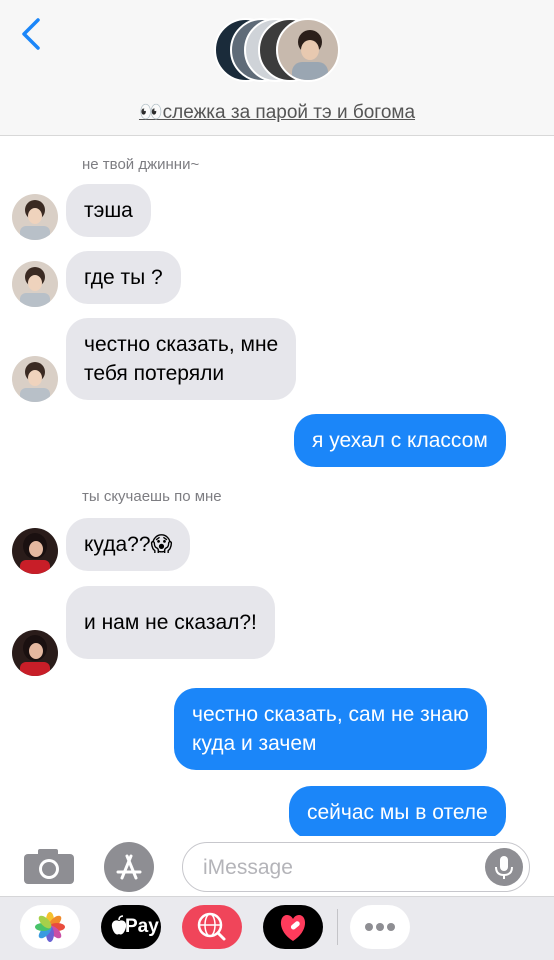 This screenshot has width=554, height=960. What do you see at coordinates (108, 210) in the screenshot?
I see `incoming-message-bubble: тэша` at bounding box center [108, 210].